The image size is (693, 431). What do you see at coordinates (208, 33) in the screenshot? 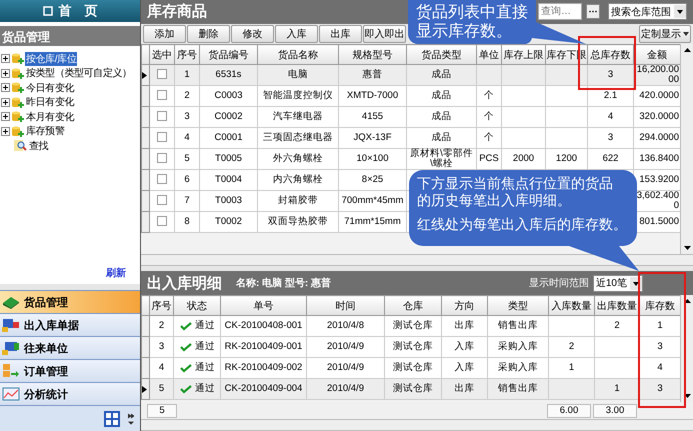
I see `toolbar-button: 删除` at bounding box center [208, 33].